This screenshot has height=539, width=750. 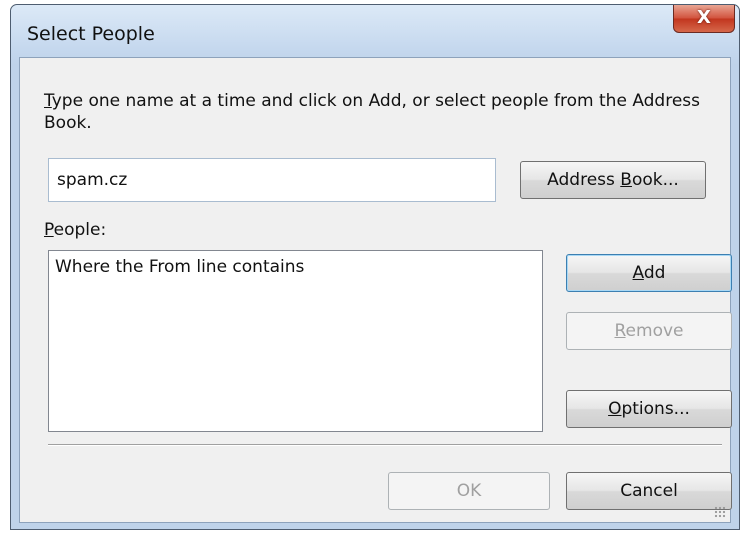 I want to click on instructions-mnemonic: T, so click(x=48, y=101).